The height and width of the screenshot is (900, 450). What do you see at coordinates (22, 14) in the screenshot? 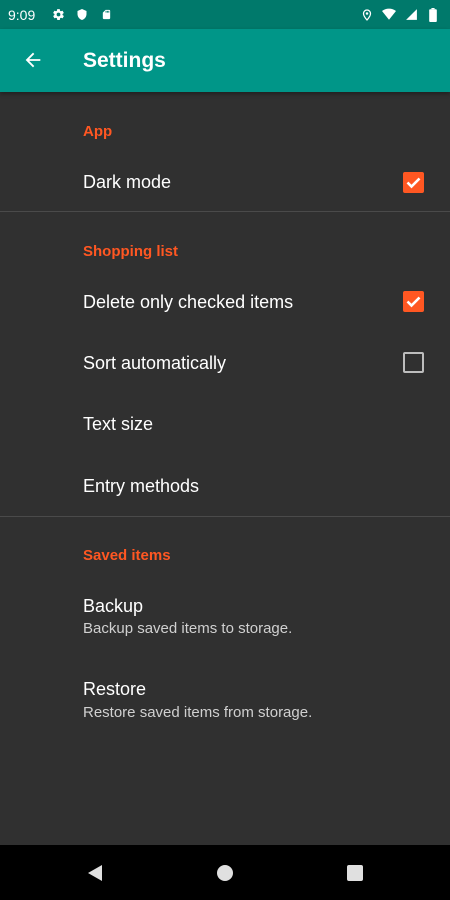
I see `status-time: 9:09` at bounding box center [22, 14].